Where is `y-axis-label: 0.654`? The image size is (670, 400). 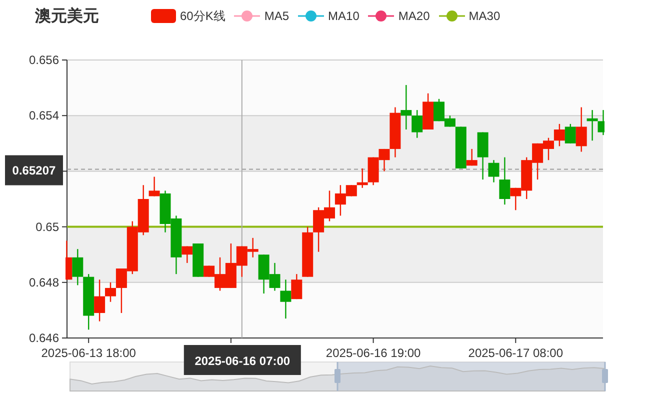 y-axis-label: 0.654 is located at coordinates (43, 115).